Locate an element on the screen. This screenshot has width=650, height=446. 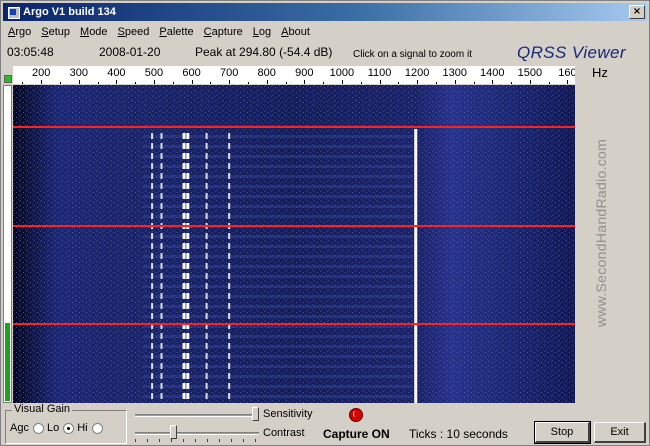
tick-label-11: 1300 is located at coordinates (454, 73).